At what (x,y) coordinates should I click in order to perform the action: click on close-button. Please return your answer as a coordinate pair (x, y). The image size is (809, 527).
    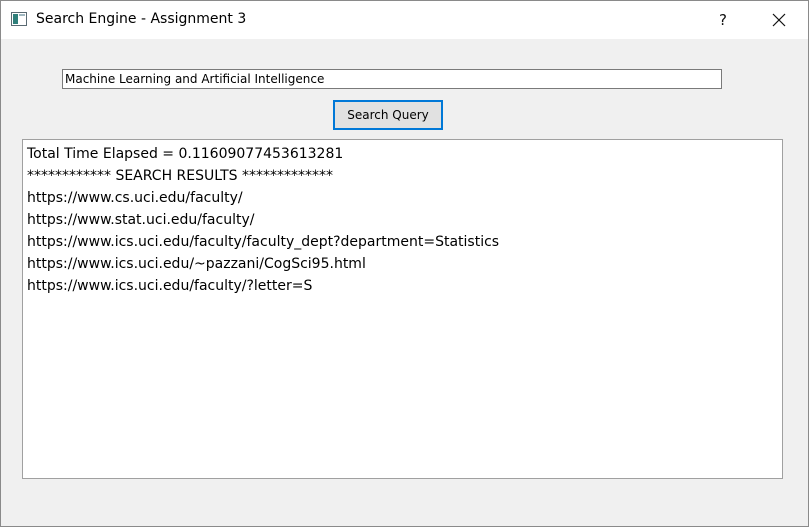
    Looking at the image, I should click on (779, 20).